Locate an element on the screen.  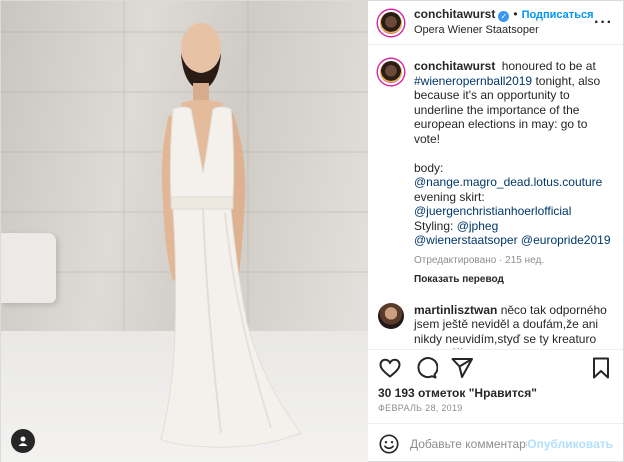
caption-username: conchitawurst is located at coordinates (454, 66).